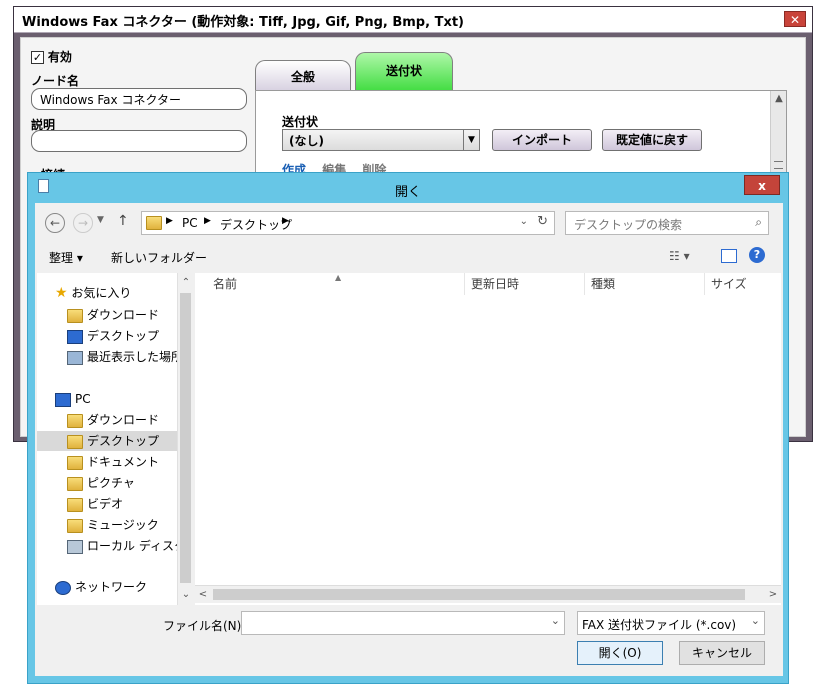 The image size is (826, 693). Describe the element at coordinates (55, 223) in the screenshot. I see `back-arrow-icon: ←` at that location.